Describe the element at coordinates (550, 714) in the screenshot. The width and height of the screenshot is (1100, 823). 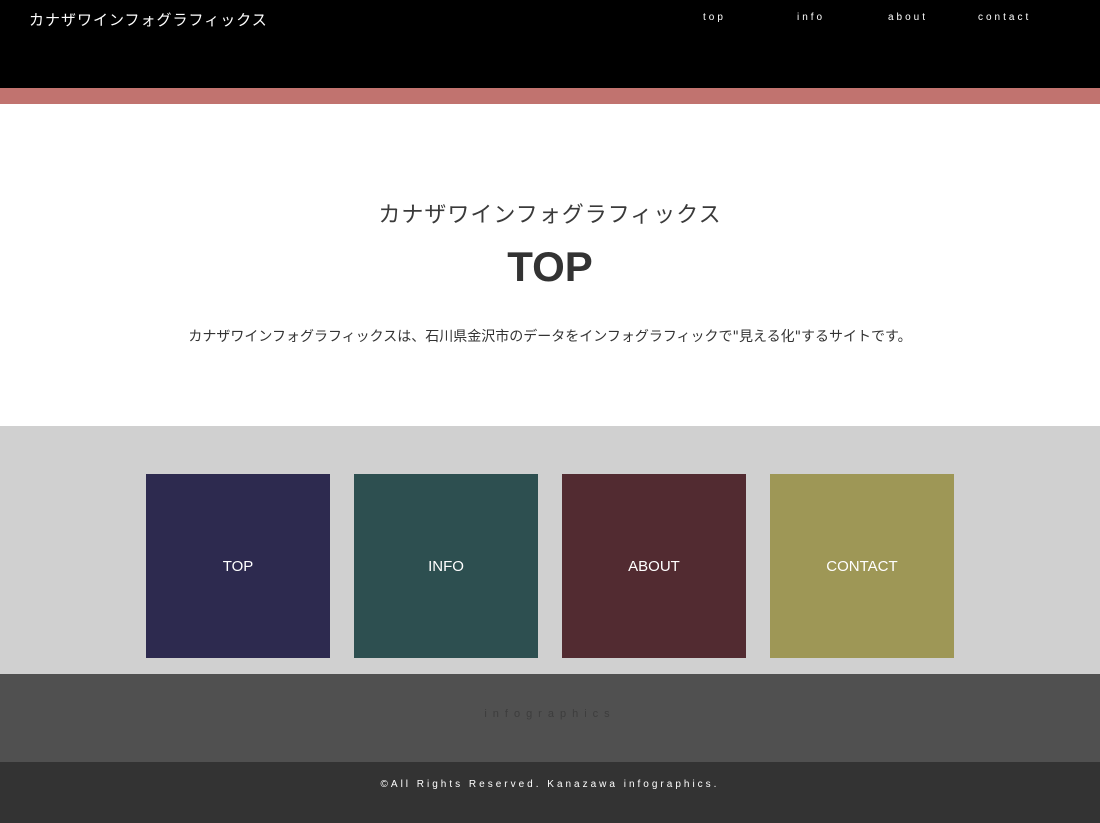
I see `footer-label: infographics` at that location.